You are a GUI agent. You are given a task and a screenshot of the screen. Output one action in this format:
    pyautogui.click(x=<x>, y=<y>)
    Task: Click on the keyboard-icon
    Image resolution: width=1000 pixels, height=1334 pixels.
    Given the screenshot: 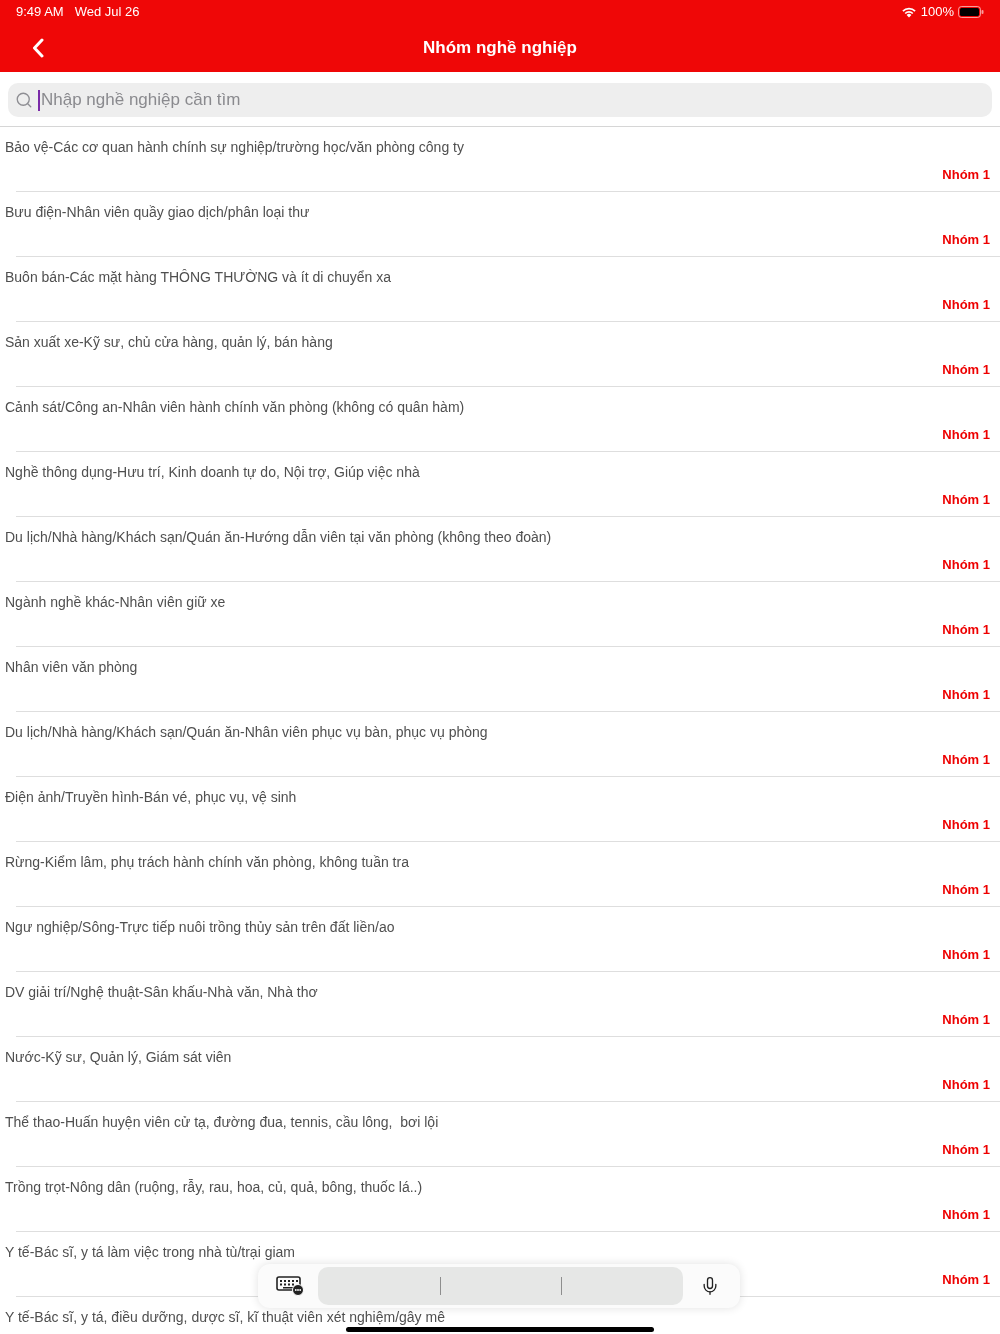 What is the action you would take?
    pyautogui.click(x=290, y=1286)
    